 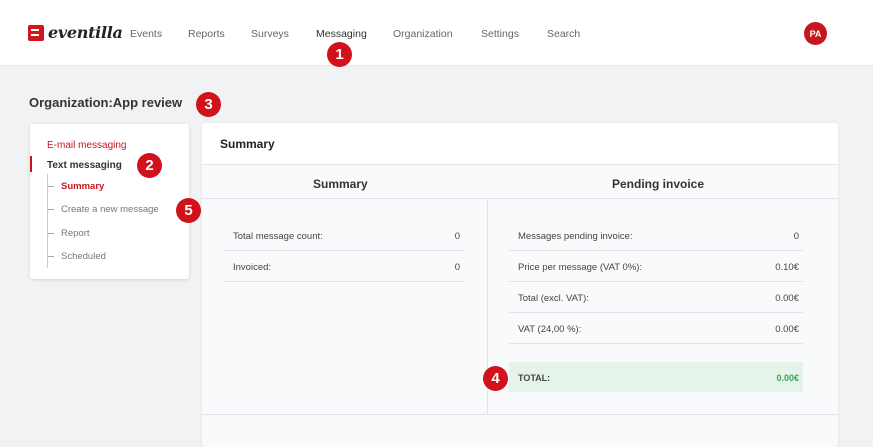 I want to click on row-label: Total message count:, so click(x=278, y=236).